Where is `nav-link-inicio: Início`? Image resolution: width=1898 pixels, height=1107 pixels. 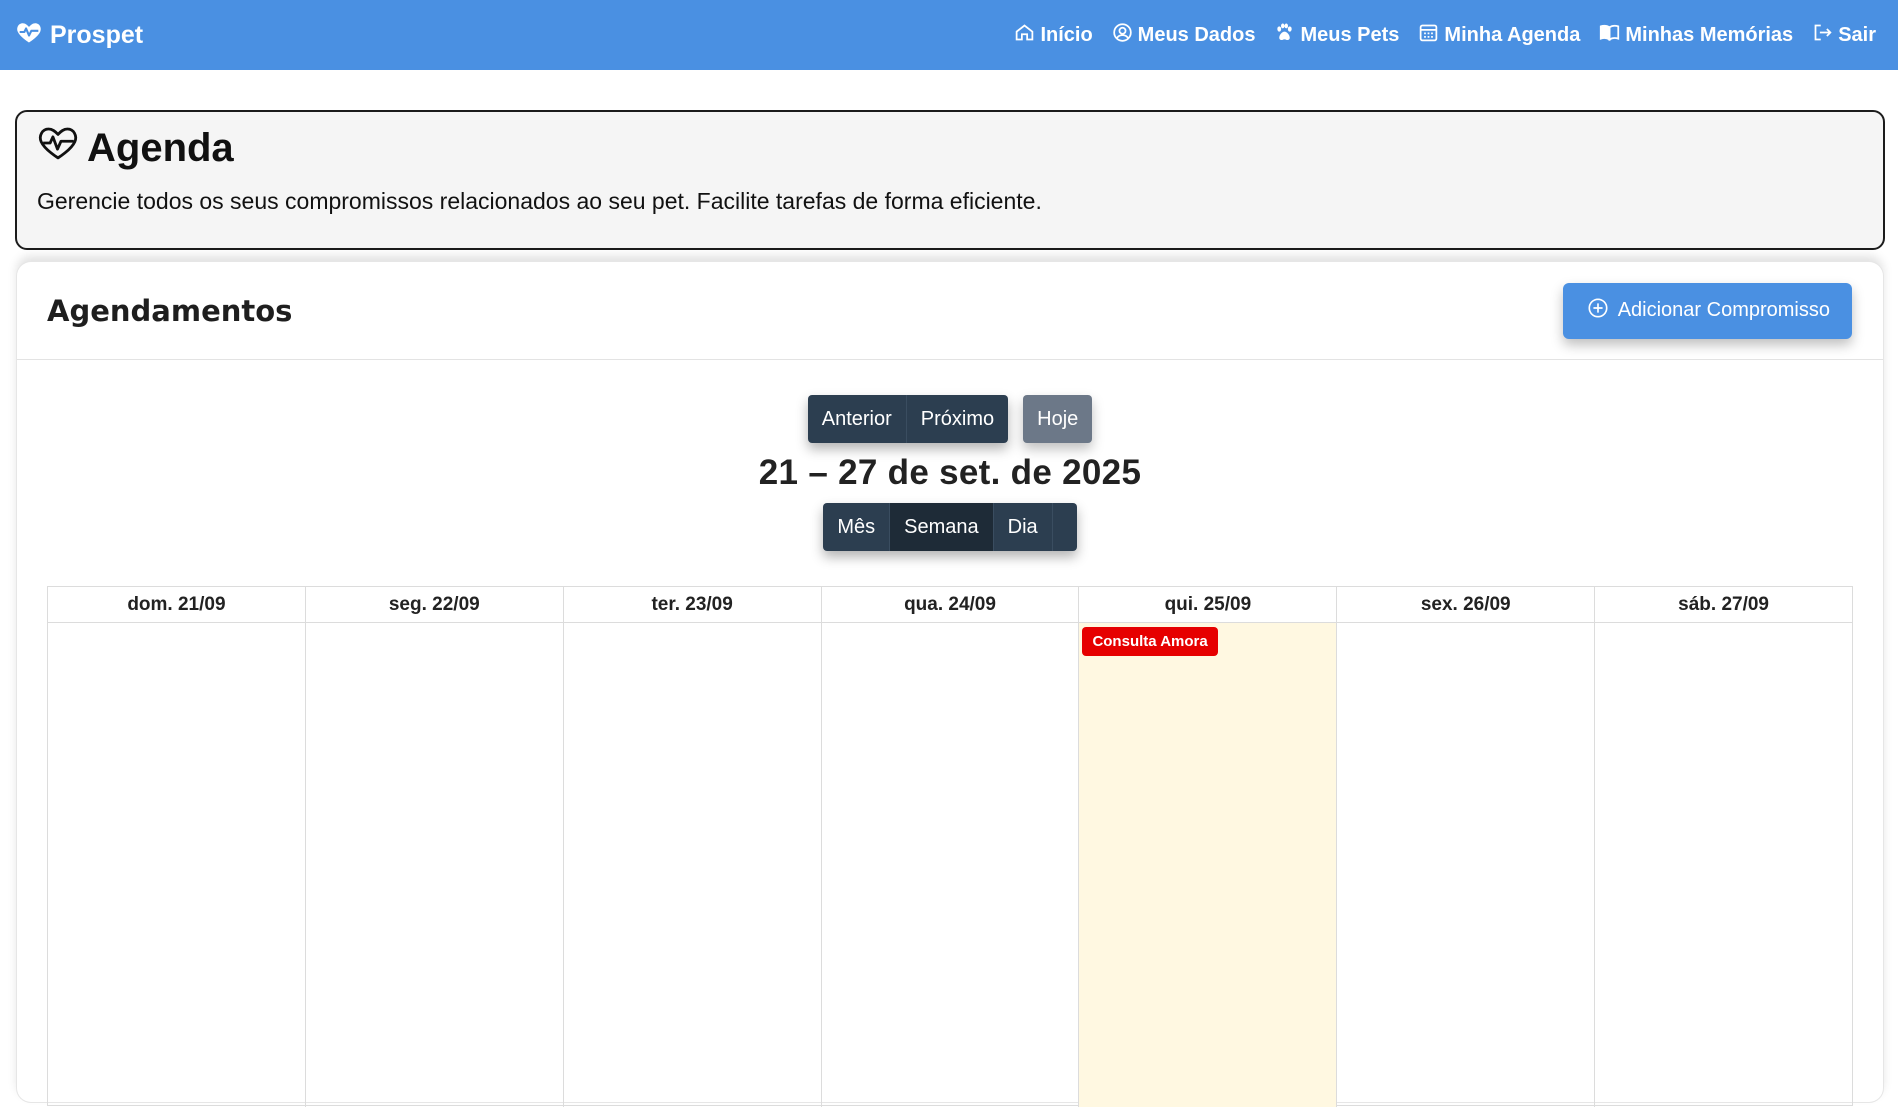 nav-link-inicio: Início is located at coordinates (1053, 35).